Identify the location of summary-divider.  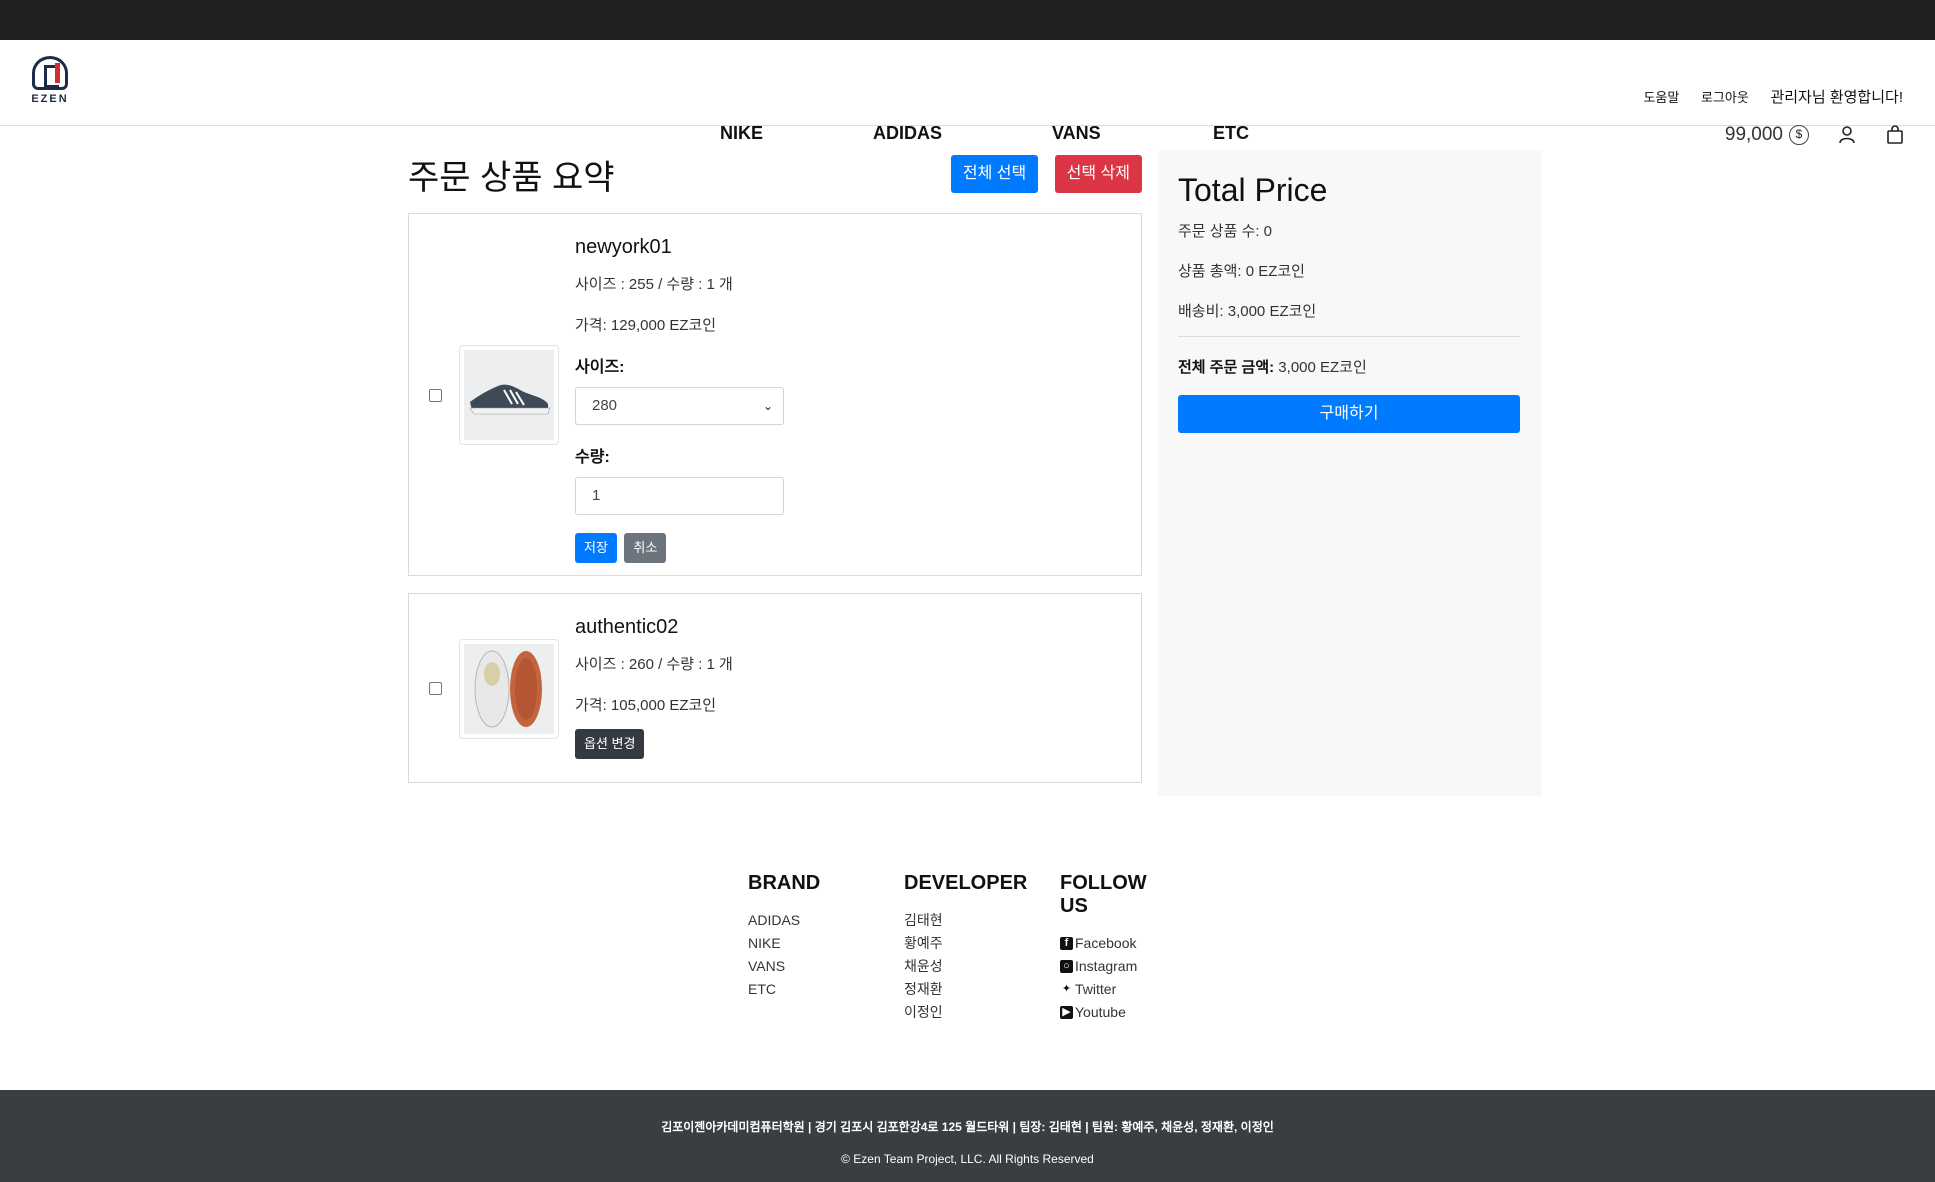
(1349, 336).